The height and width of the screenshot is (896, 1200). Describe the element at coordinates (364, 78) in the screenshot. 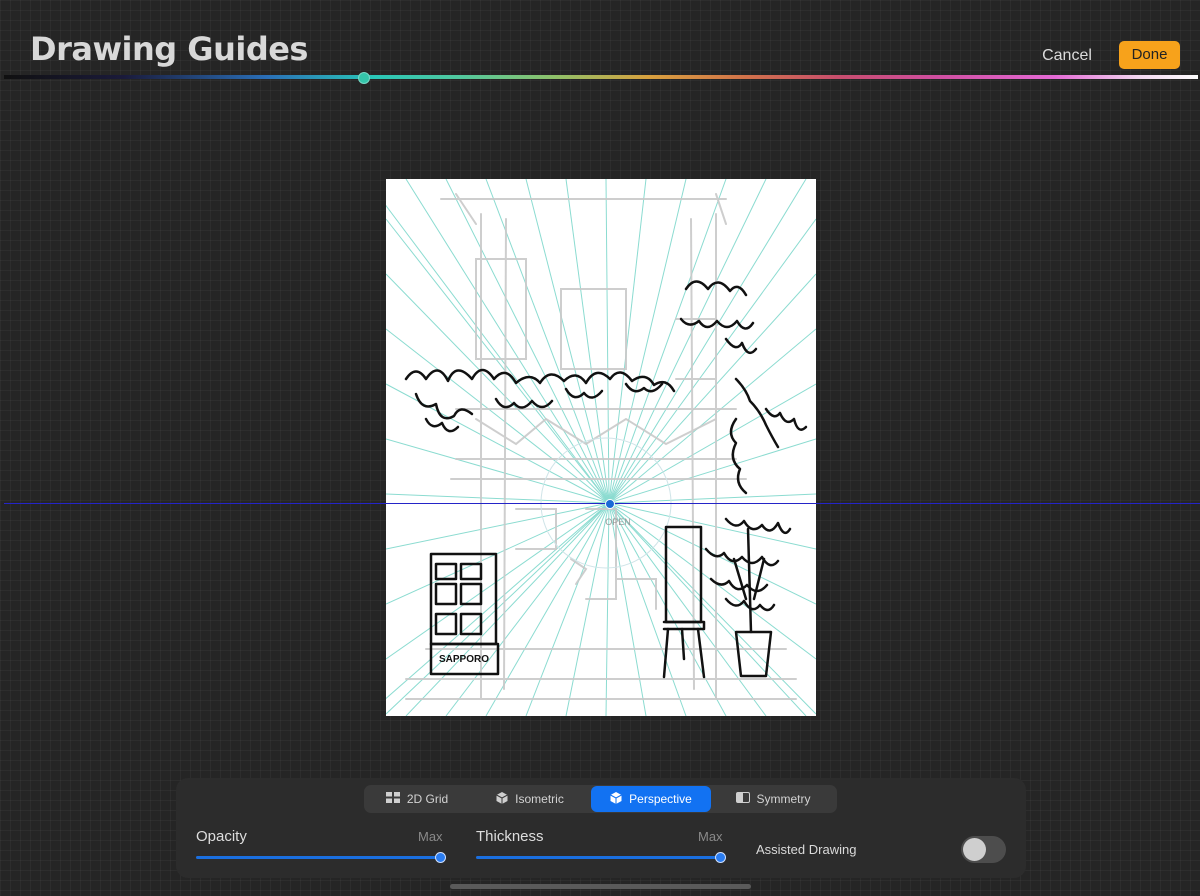

I see `guide-color-knob` at that location.